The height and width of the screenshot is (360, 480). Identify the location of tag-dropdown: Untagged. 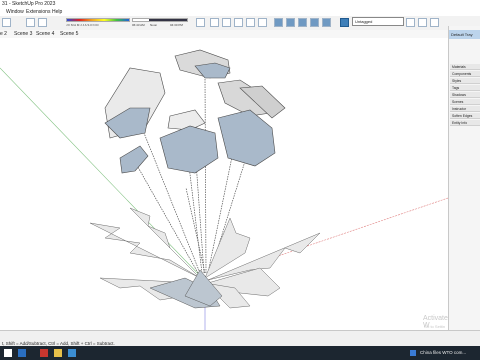
(378, 21).